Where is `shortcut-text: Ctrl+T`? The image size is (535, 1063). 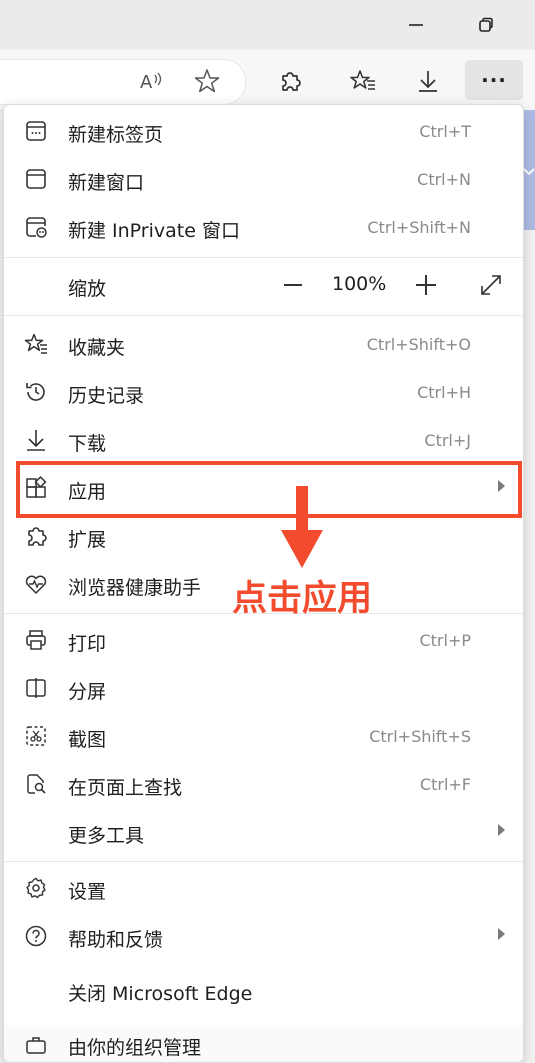 shortcut-text: Ctrl+T is located at coordinates (445, 131).